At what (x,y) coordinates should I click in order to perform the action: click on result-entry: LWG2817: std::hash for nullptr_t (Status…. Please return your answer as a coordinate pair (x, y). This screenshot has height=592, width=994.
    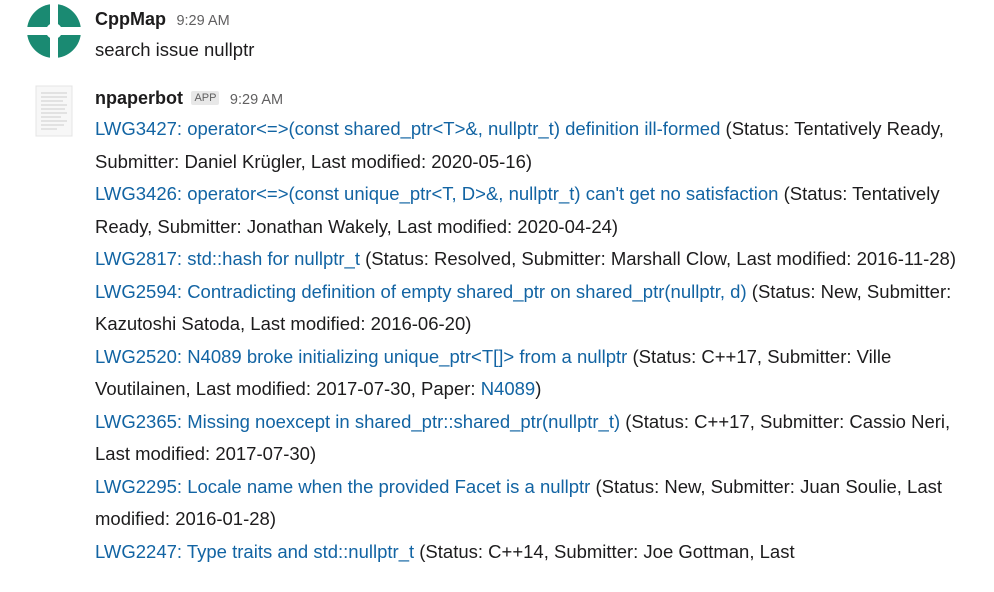
    Looking at the image, I should click on (535, 259).